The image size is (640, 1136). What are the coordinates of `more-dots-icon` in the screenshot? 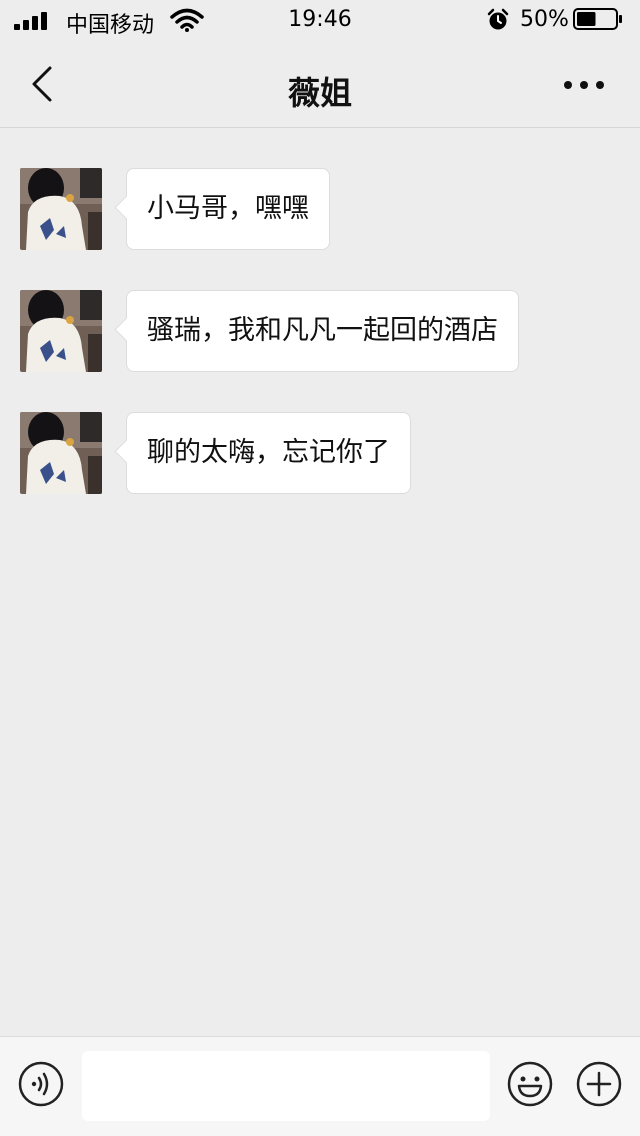 It's located at (584, 85).